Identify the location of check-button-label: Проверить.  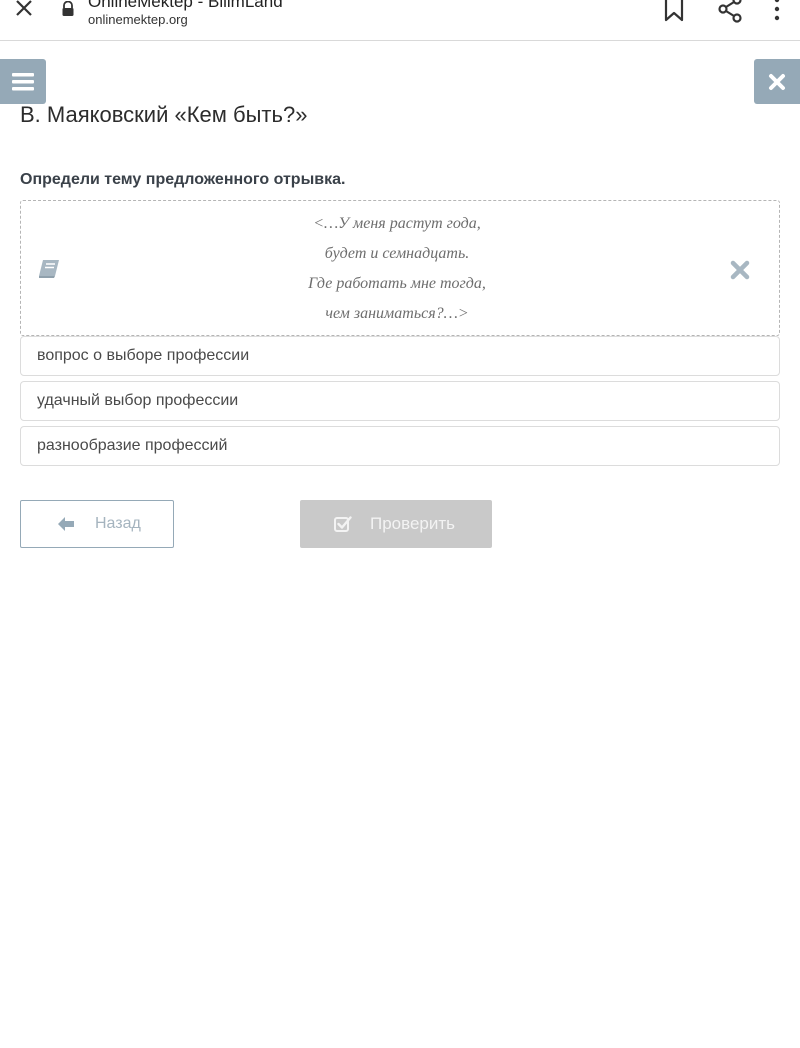
(413, 523).